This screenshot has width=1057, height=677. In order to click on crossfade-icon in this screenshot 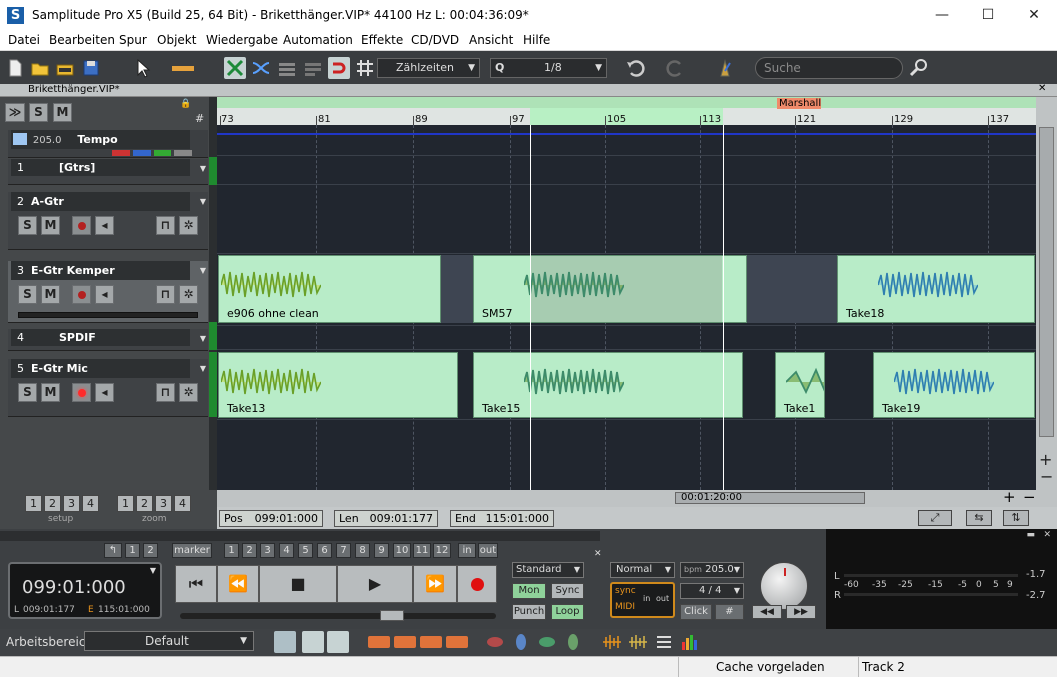, I will do `click(261, 68)`.